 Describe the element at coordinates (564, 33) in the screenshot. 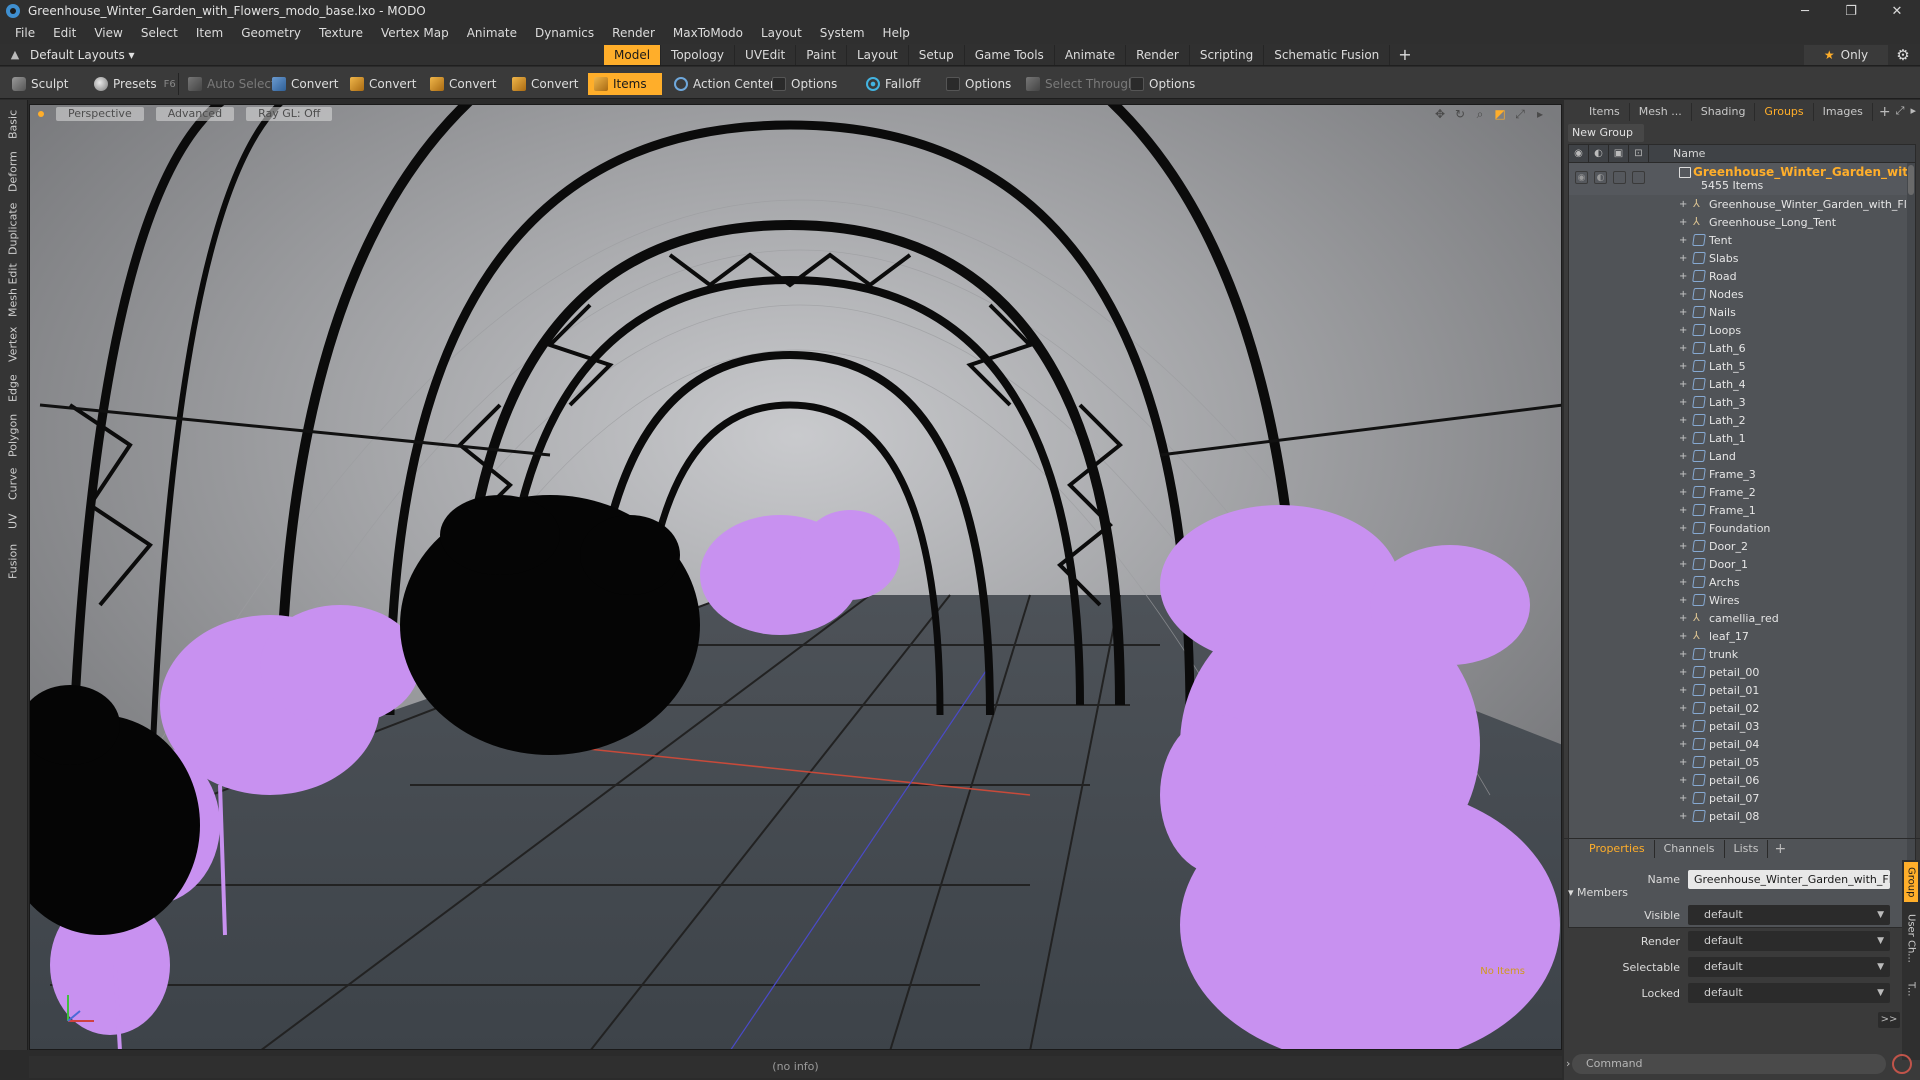

I see `menu-dynamics: Dynamics` at that location.